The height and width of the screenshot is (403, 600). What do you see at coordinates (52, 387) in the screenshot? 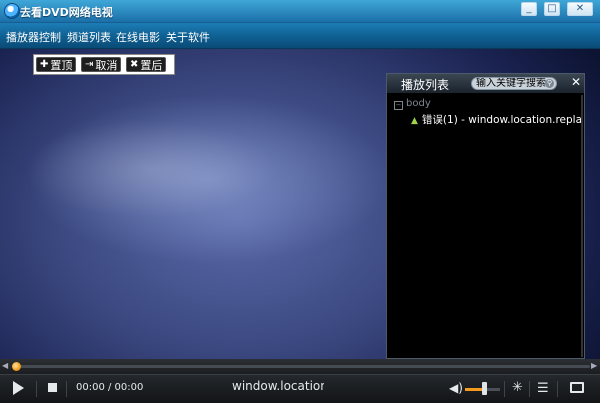
I see `stop-icon` at bounding box center [52, 387].